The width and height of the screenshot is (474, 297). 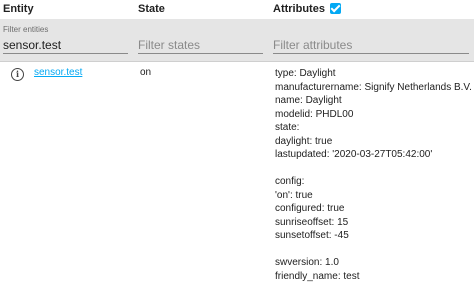 I want to click on attributes-filter-field, so click(x=371, y=40).